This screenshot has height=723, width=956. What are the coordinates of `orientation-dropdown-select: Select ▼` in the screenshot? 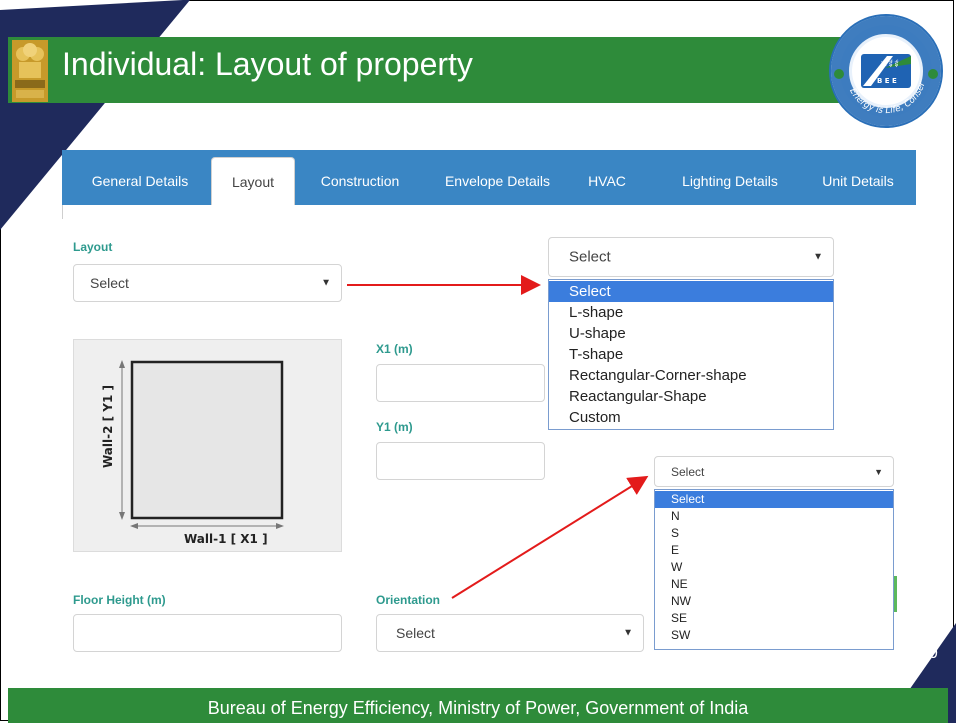 It's located at (774, 471).